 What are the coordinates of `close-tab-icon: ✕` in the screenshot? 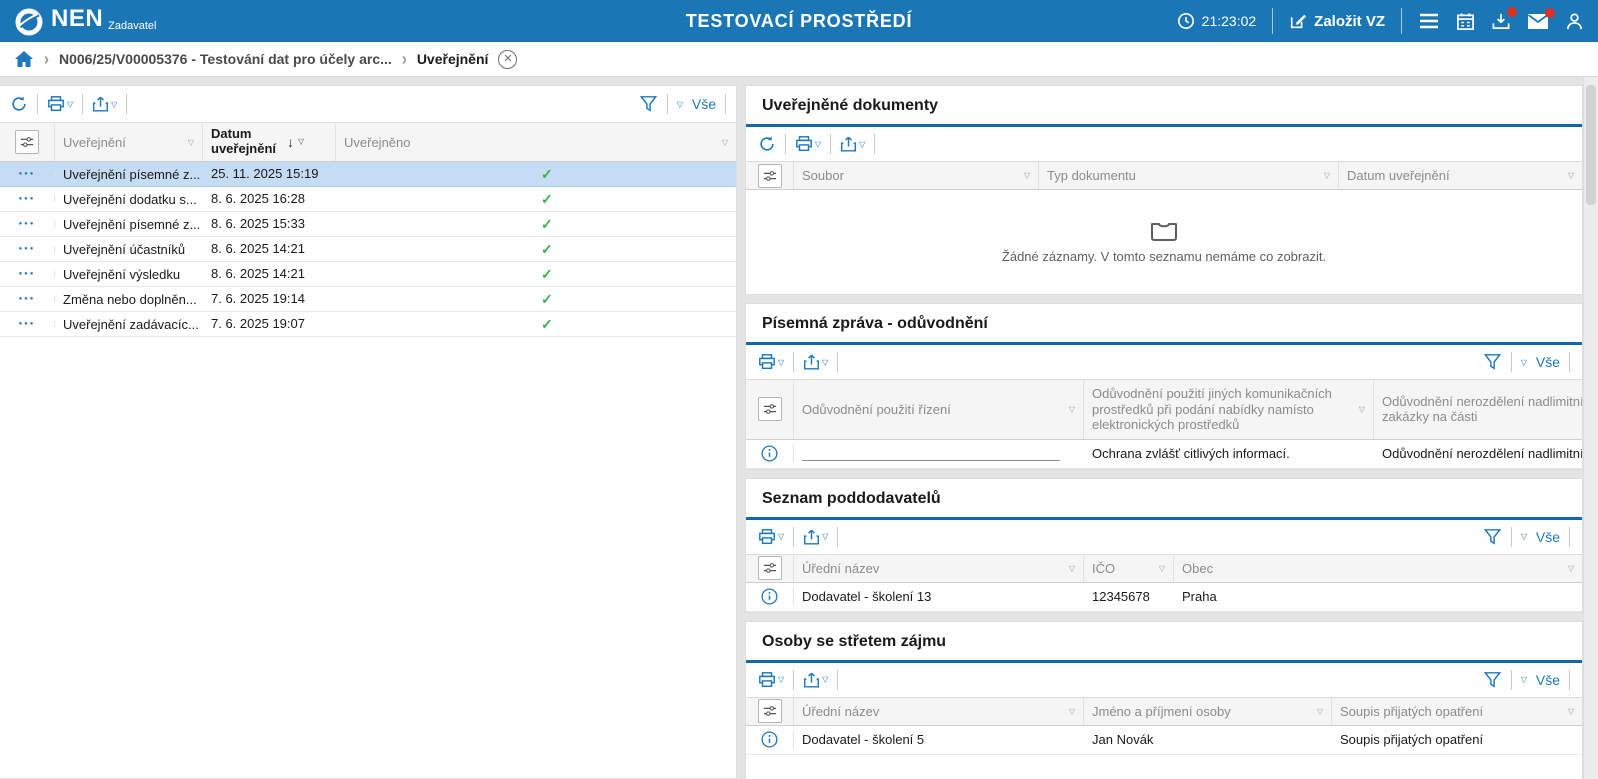 It's located at (508, 59).